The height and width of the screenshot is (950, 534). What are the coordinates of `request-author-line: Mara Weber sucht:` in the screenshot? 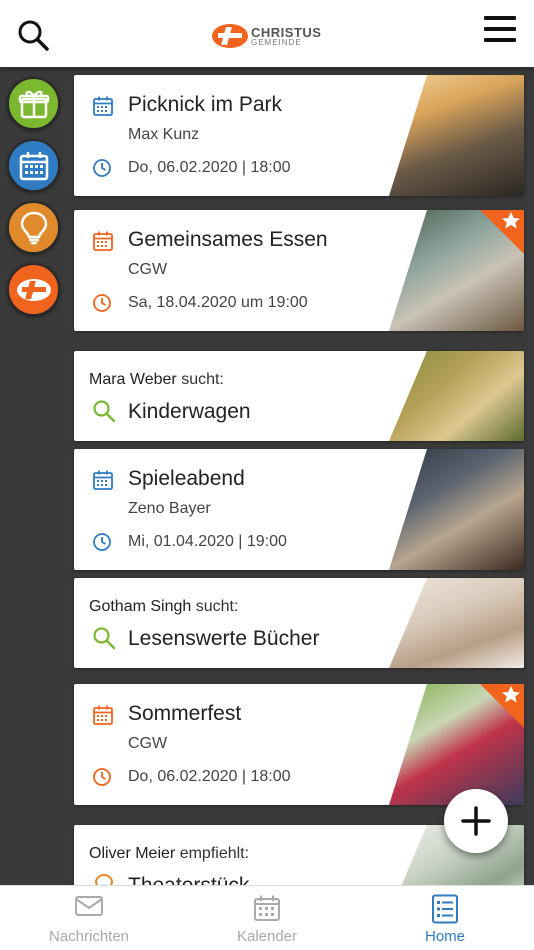 It's located at (156, 380).